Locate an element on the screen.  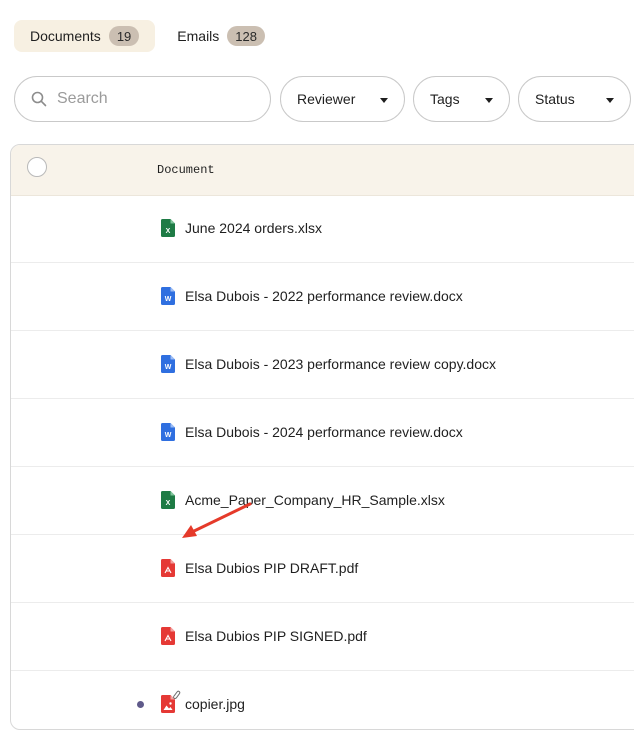
tab-emails-count-badge: 128 is located at coordinates (246, 36).